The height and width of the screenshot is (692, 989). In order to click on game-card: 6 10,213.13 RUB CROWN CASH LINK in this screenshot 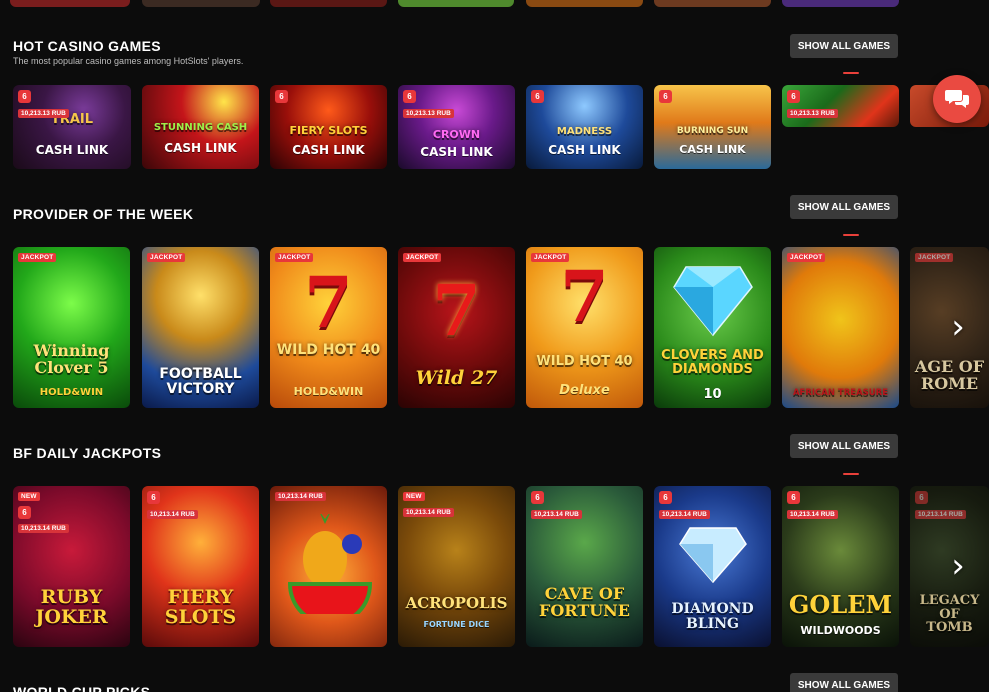, I will do `click(456, 127)`.